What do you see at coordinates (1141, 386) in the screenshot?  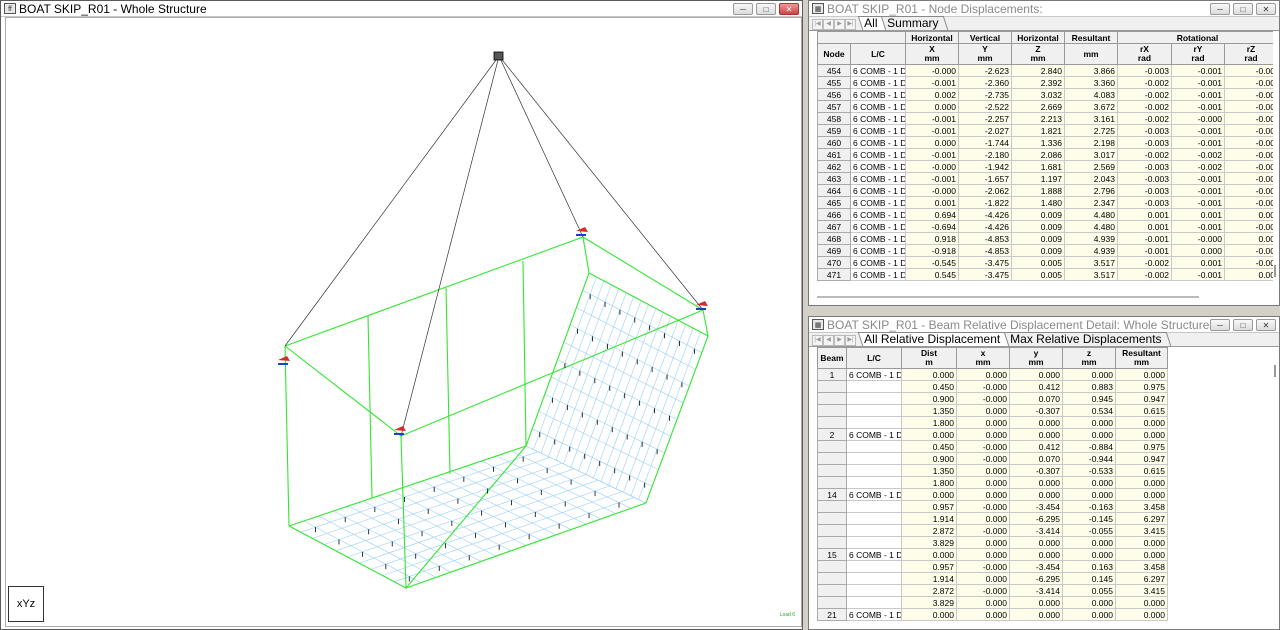 I see `value-cell: 0.975` at bounding box center [1141, 386].